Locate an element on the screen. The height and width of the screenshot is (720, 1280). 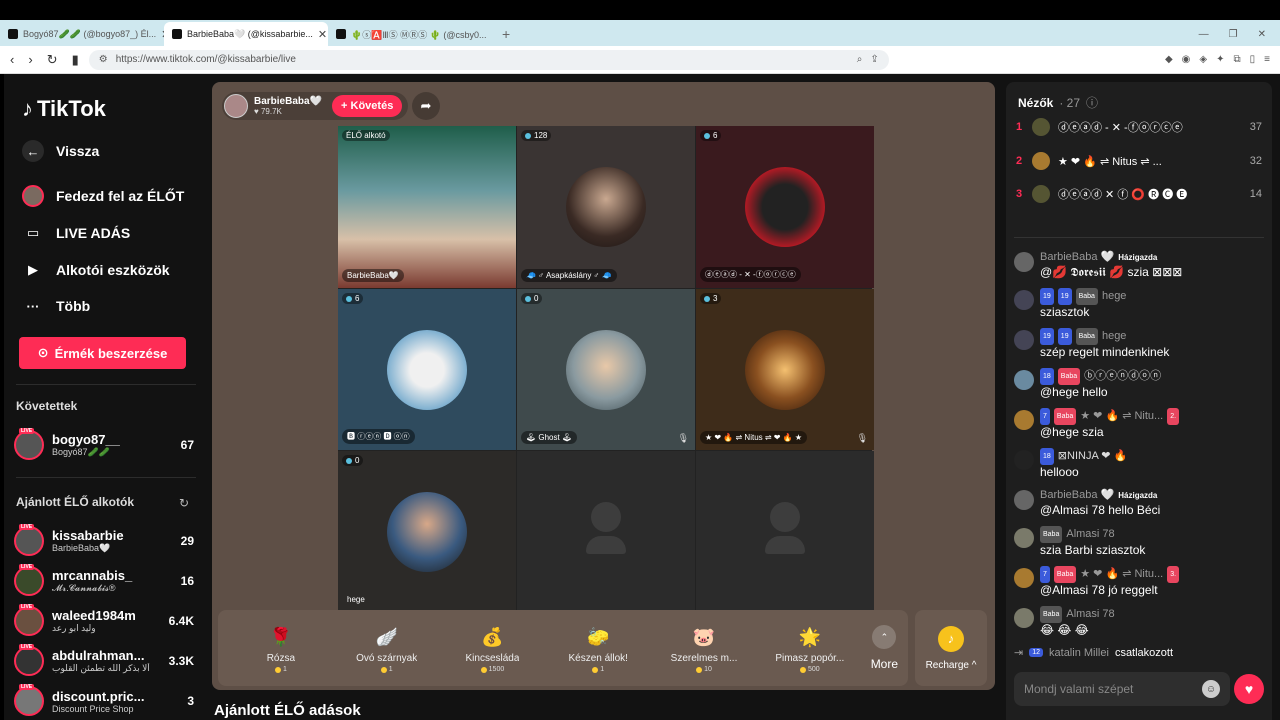
extension-icon: ◆ is located at coordinates (1169, 59).